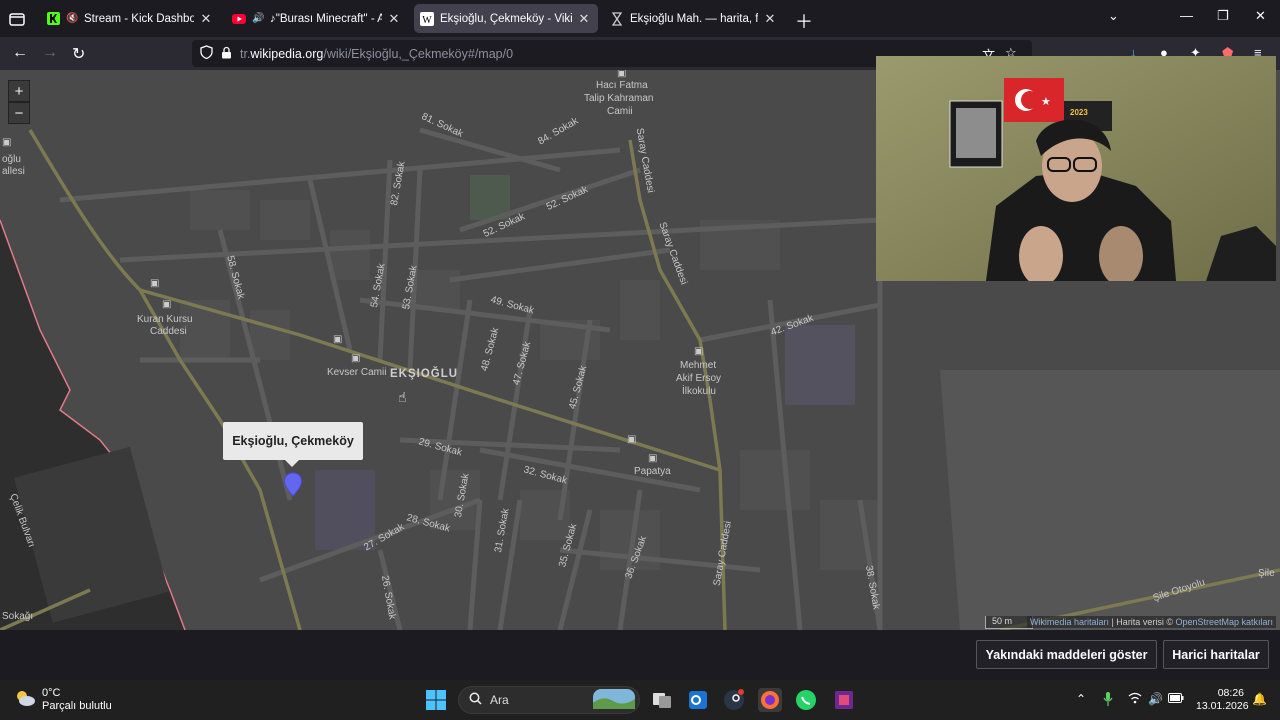 The image size is (1280, 720). Describe the element at coordinates (1260, 16) in the screenshot. I see `close-window-button: ✕` at that location.